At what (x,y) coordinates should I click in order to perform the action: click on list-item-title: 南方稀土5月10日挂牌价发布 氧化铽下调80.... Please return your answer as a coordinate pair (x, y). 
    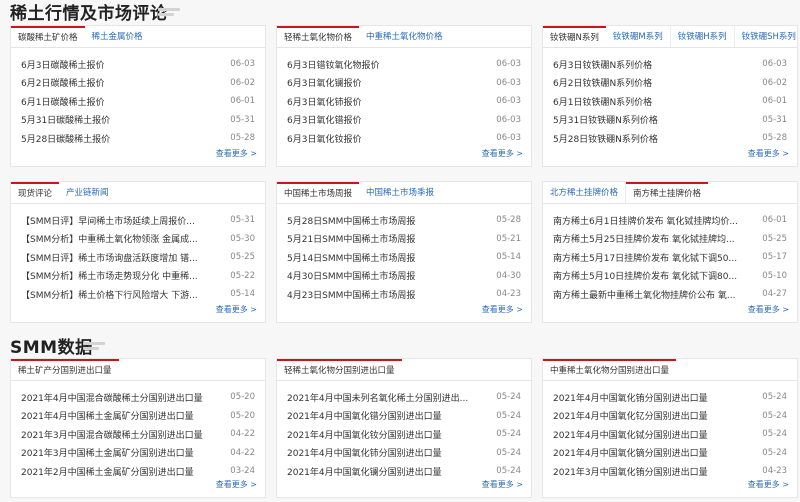
    Looking at the image, I should click on (645, 275).